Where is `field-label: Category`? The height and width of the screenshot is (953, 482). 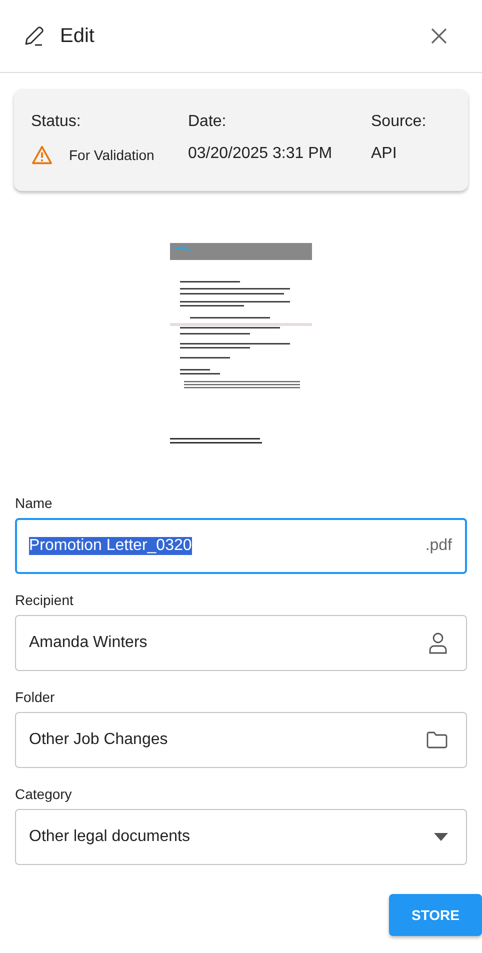 field-label: Category is located at coordinates (44, 794).